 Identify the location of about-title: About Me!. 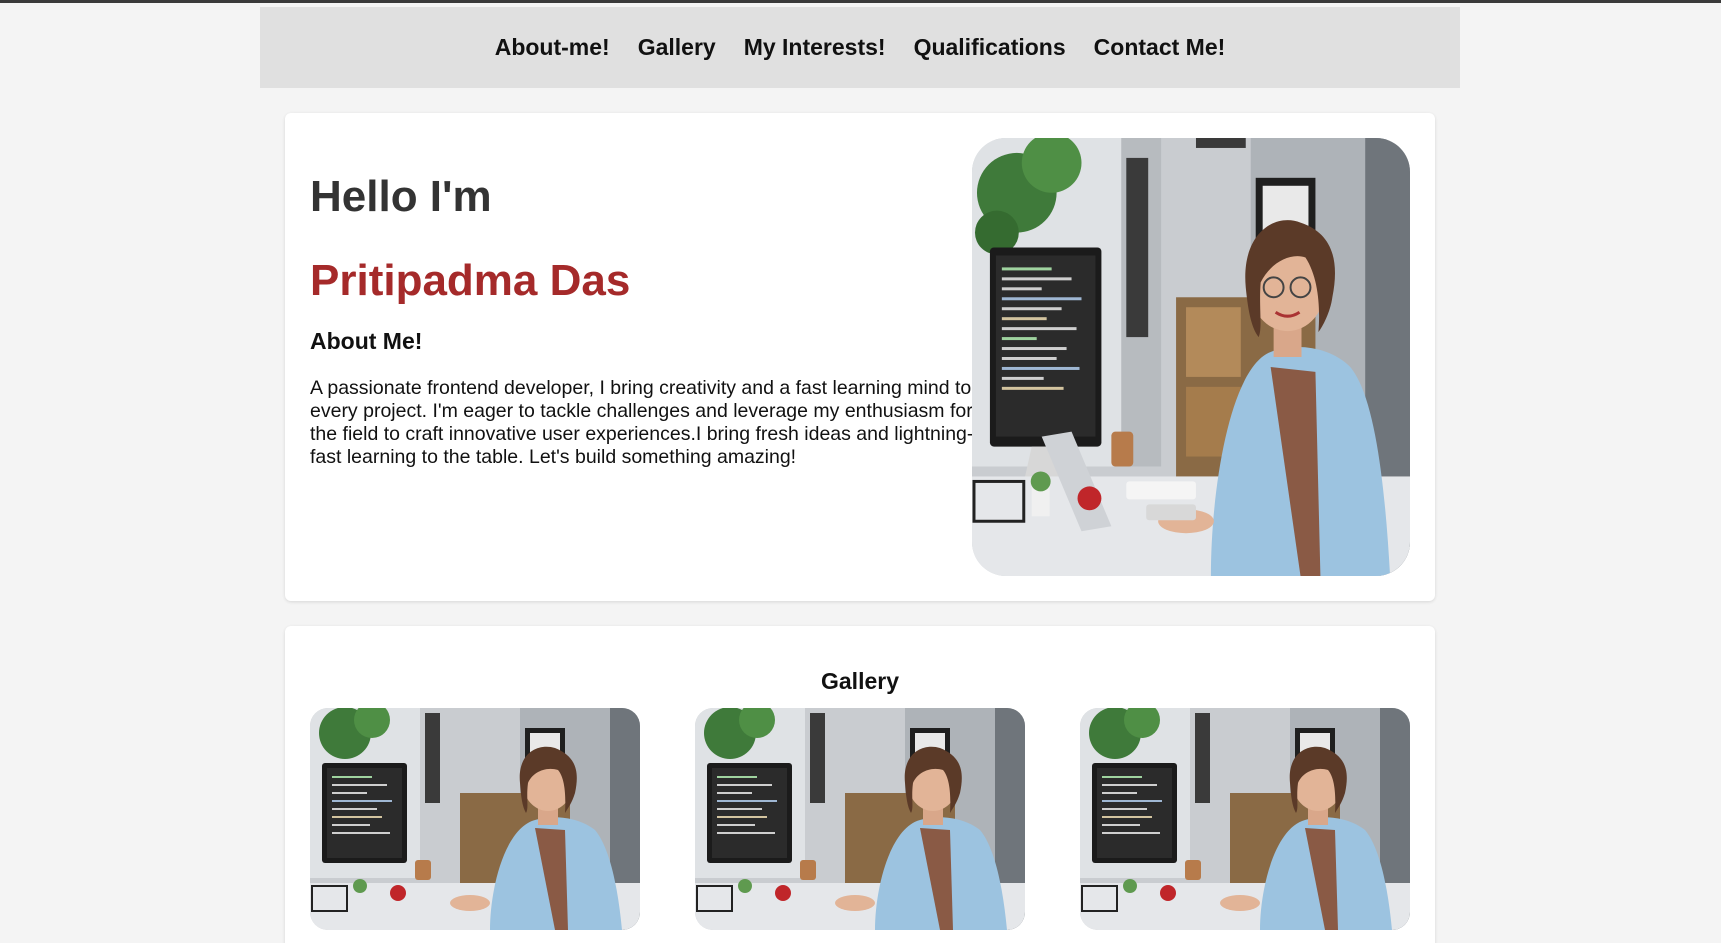
(366, 340).